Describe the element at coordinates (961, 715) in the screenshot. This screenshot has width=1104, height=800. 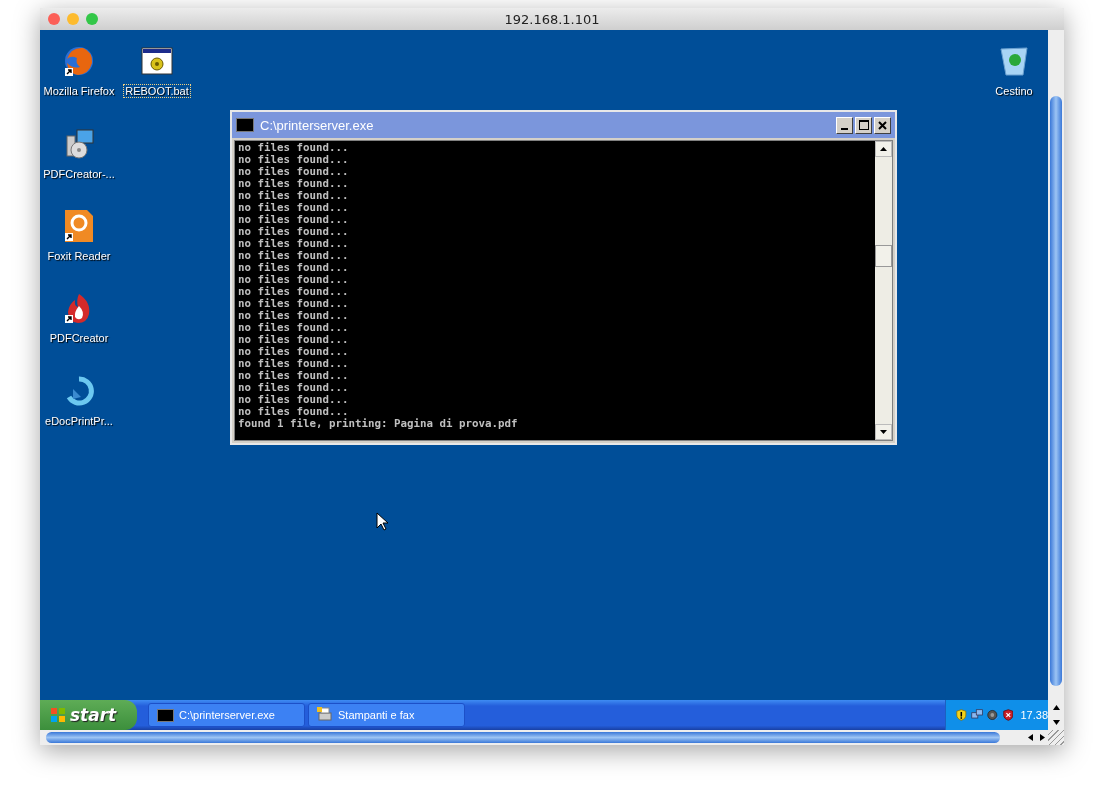
I see `shield-warning-icon` at that location.